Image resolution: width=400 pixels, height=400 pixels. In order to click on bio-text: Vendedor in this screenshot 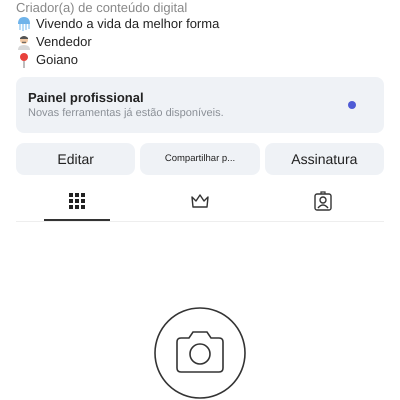, I will do `click(64, 42)`.